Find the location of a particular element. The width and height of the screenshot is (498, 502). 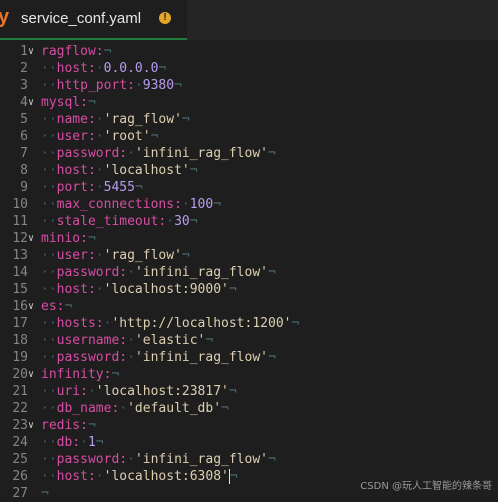

line-number: 24 is located at coordinates (20, 442).